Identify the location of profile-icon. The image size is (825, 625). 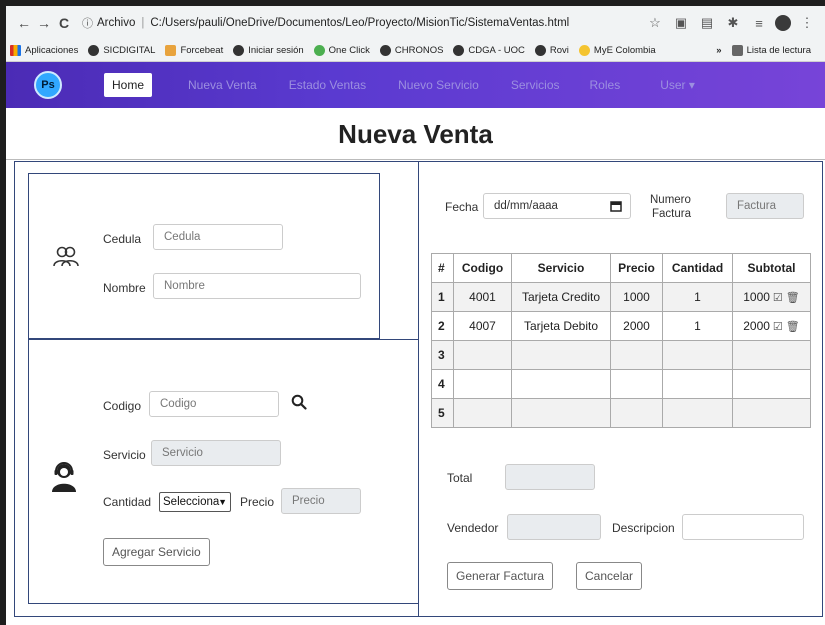
(783, 23).